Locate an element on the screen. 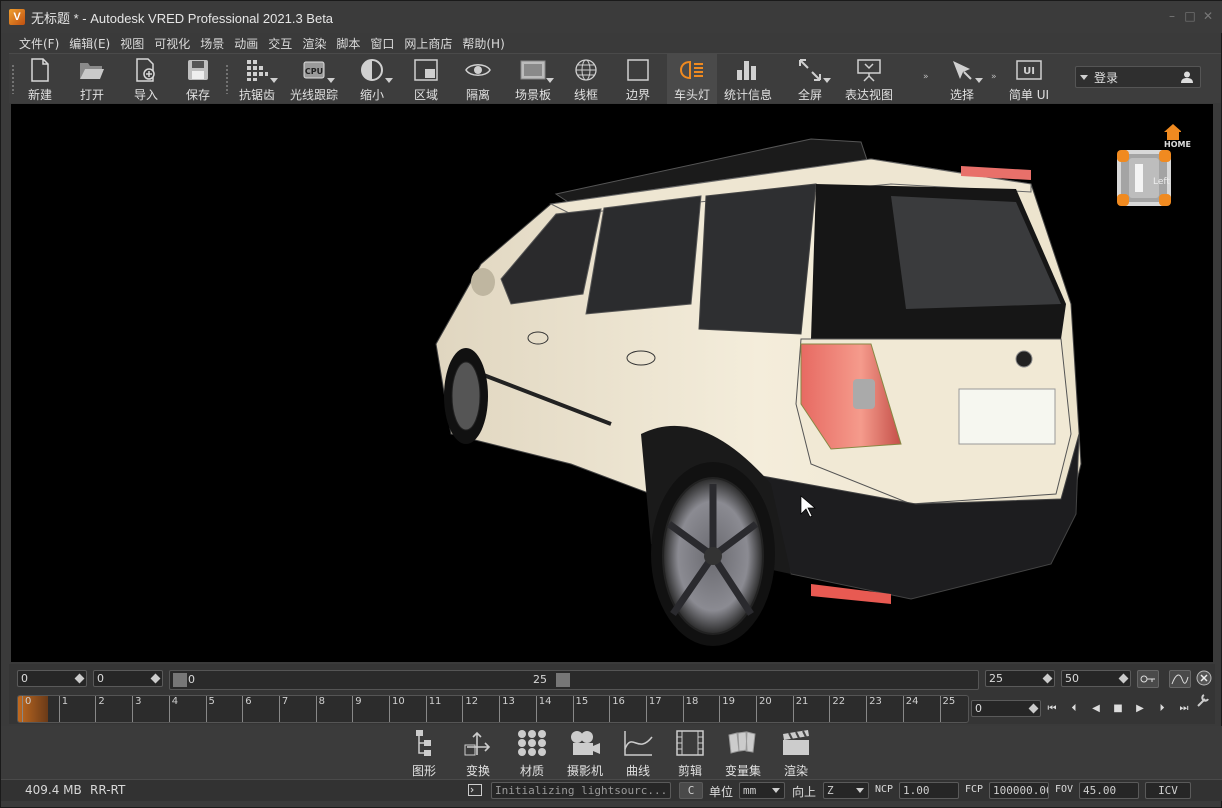 The image size is (1222, 808). stop-icon: ■ is located at coordinates (1118, 708).